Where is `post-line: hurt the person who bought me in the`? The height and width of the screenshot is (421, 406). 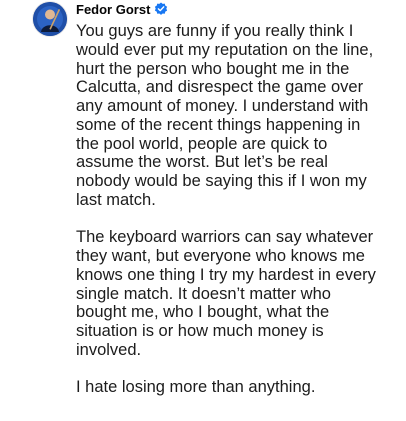 post-line: hurt the person who bought me in the is located at coordinates (213, 68).